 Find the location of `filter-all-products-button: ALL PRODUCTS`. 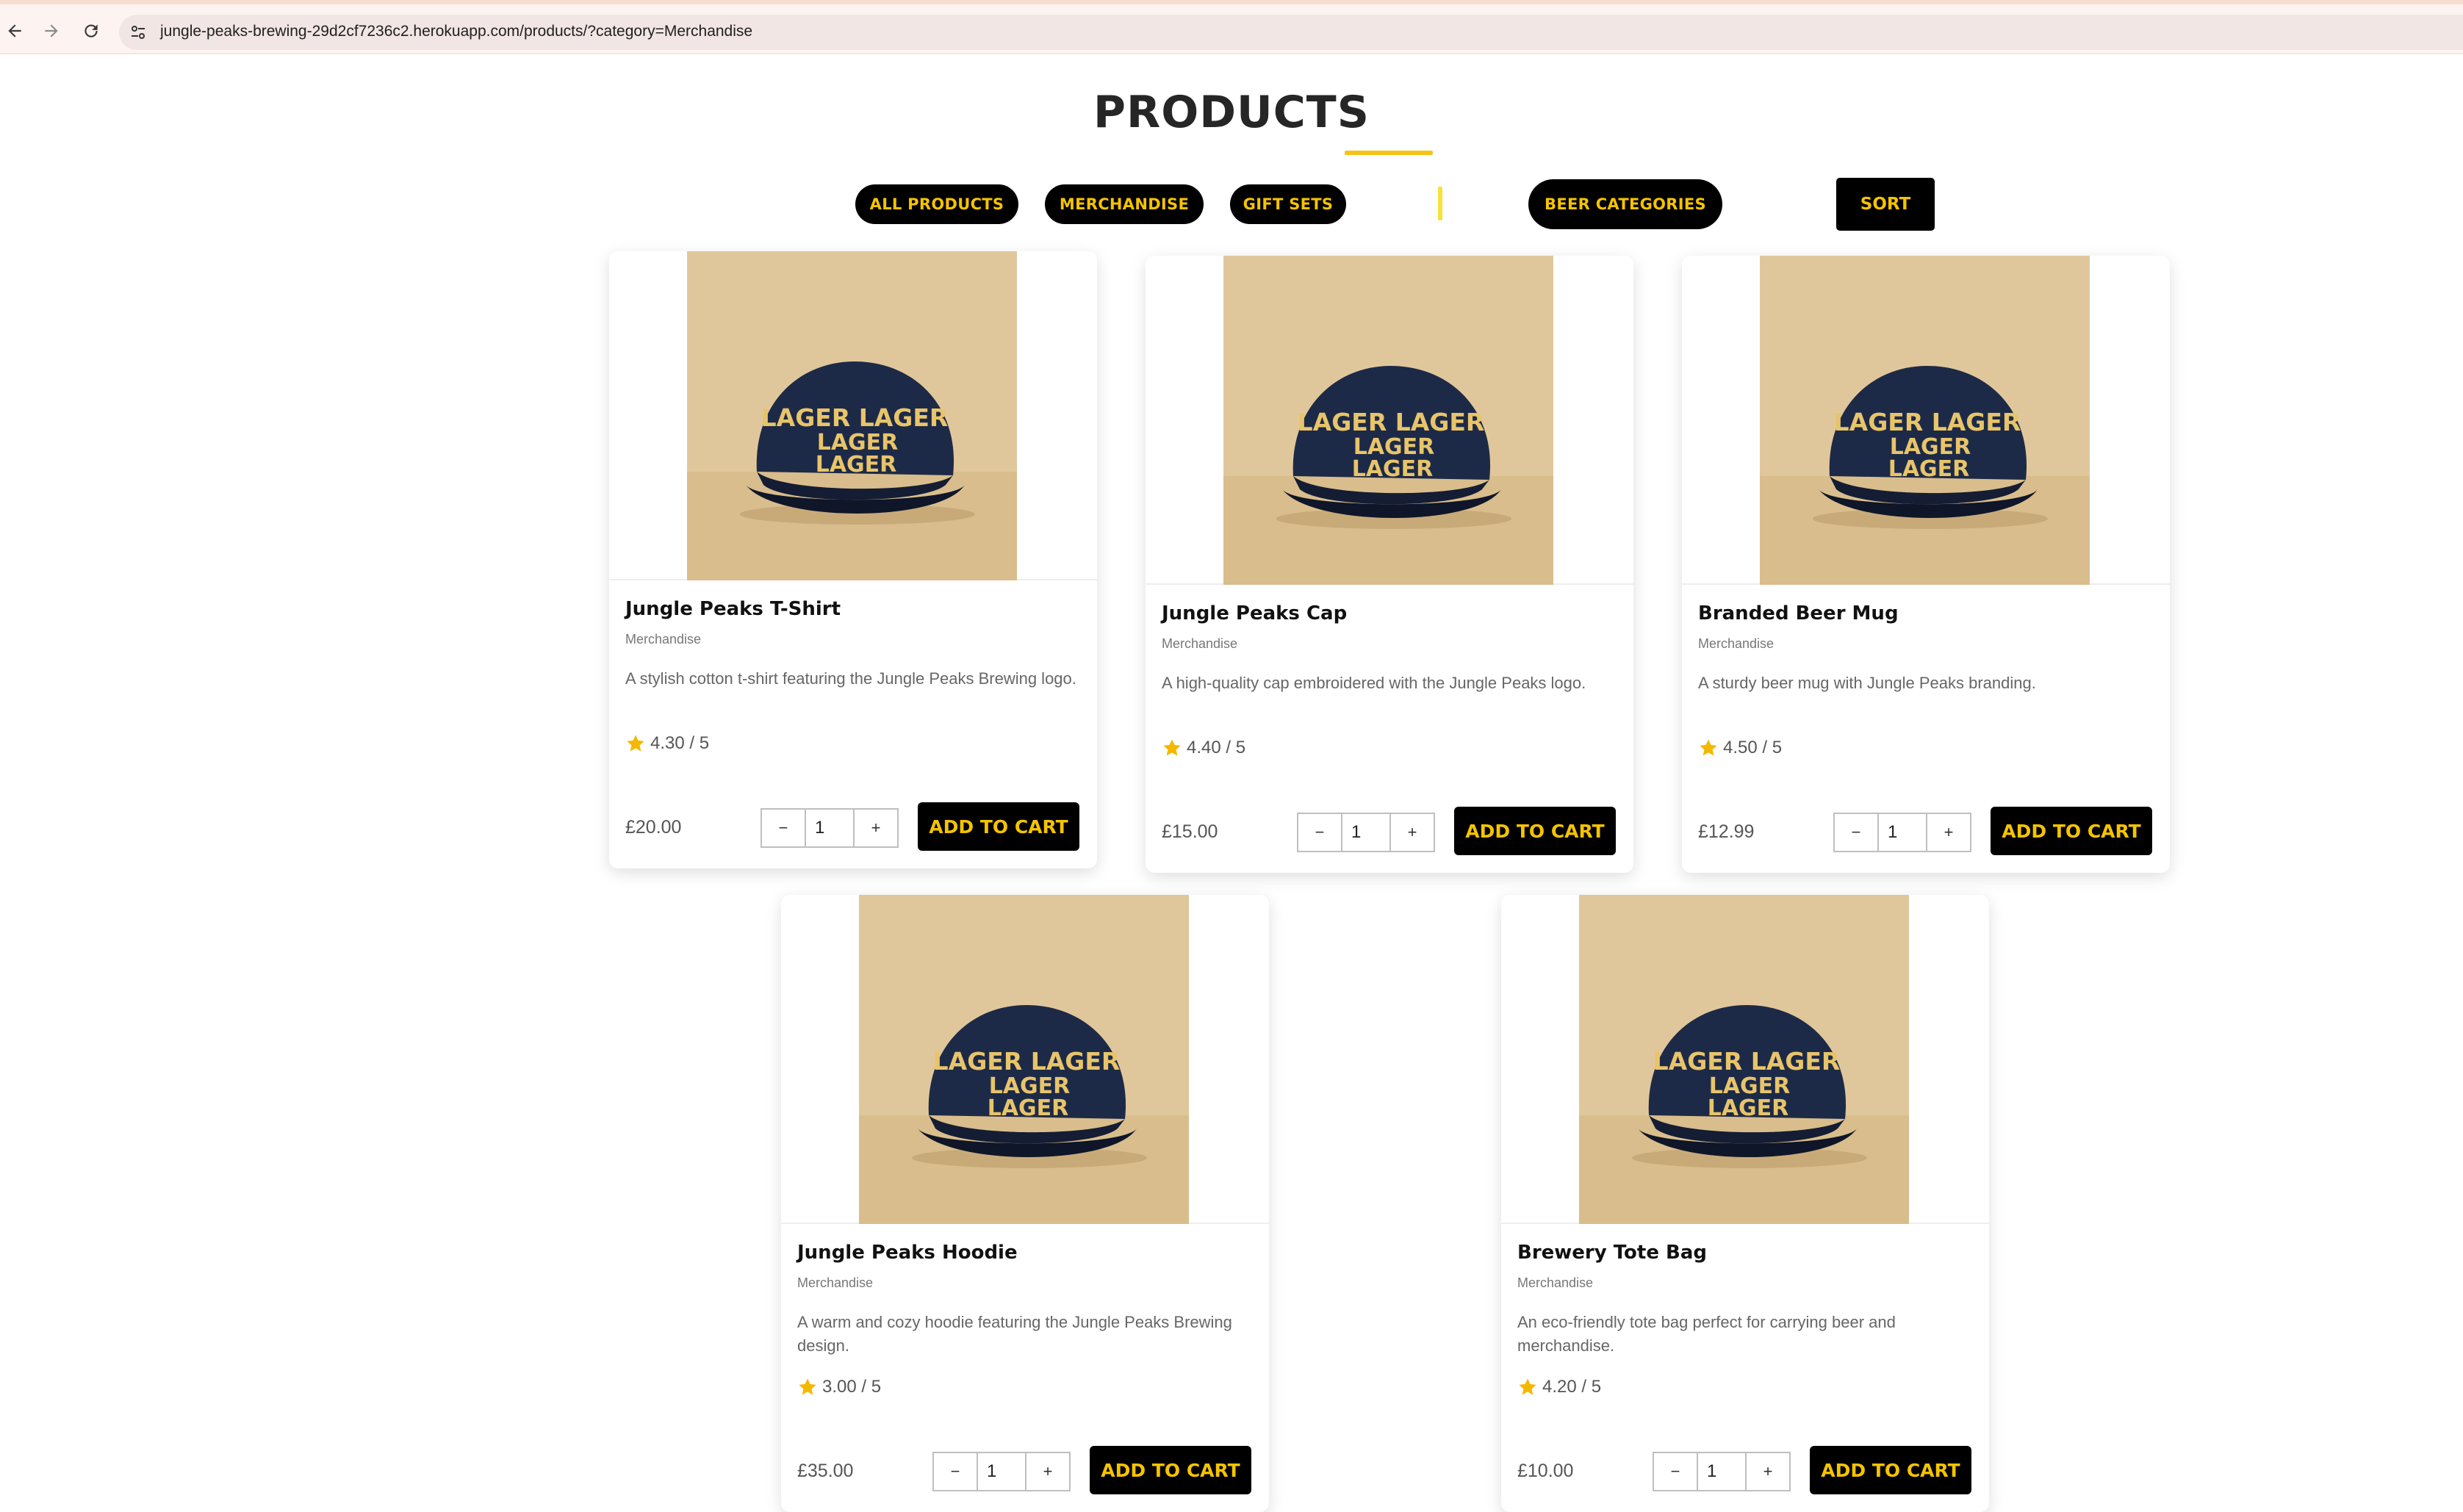

filter-all-products-button: ALL PRODUCTS is located at coordinates (936, 204).